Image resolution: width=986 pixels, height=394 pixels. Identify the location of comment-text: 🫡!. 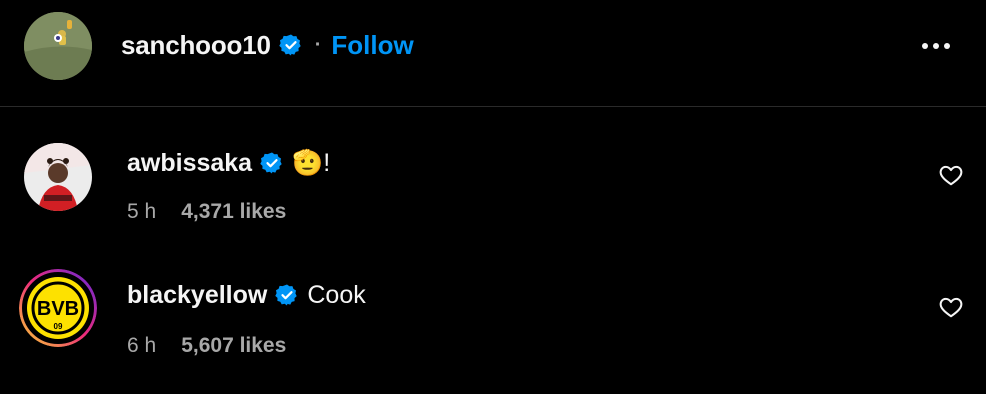
(311, 162).